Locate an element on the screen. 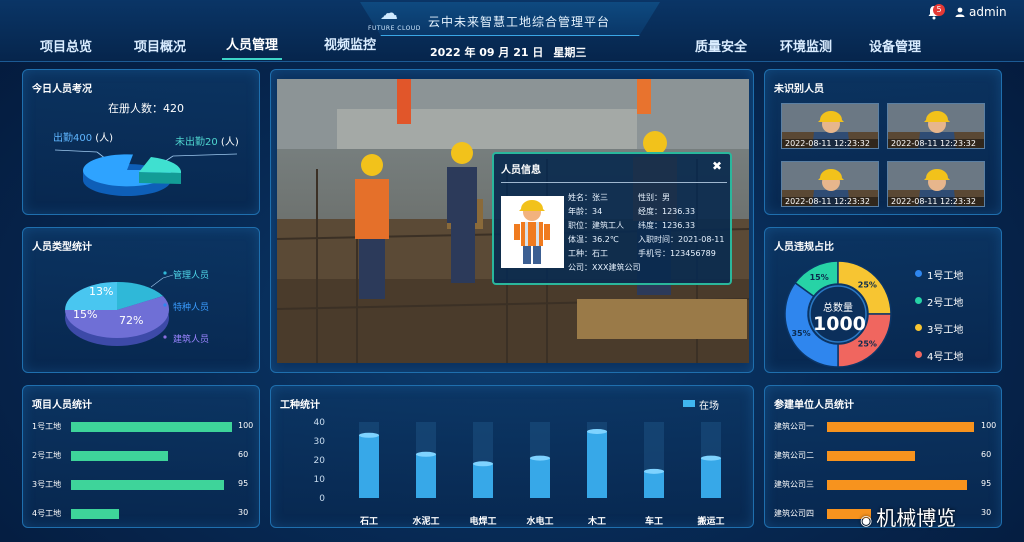 This screenshot has width=1024, height=542. x-tick-label: 车工 is located at coordinates (654, 521).